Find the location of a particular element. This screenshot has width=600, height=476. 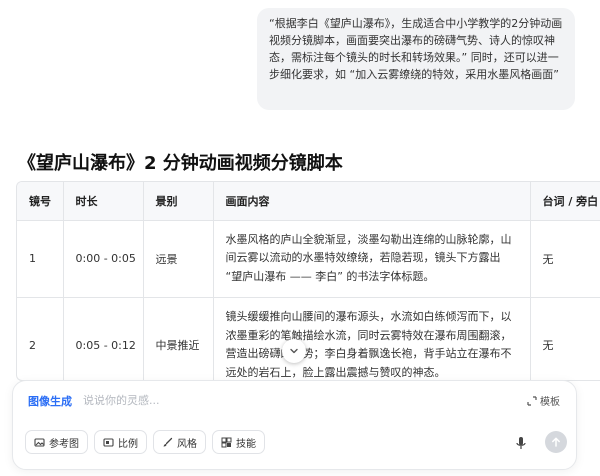

image-icon is located at coordinates (39, 442).